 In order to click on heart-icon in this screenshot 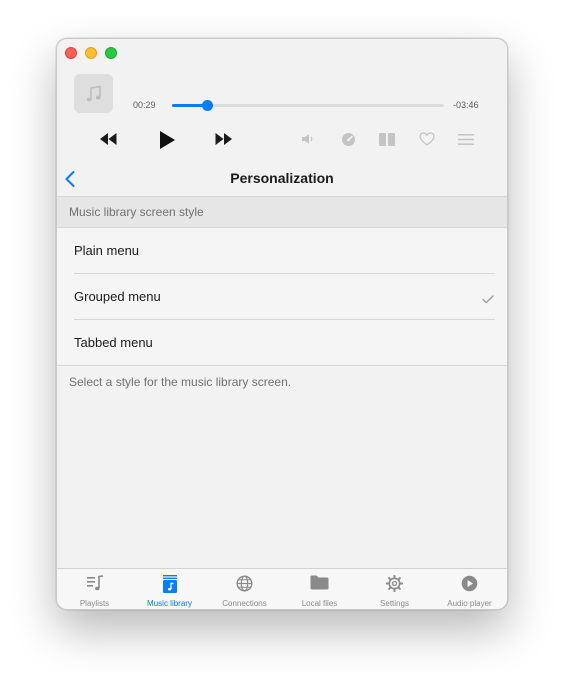, I will do `click(427, 139)`.